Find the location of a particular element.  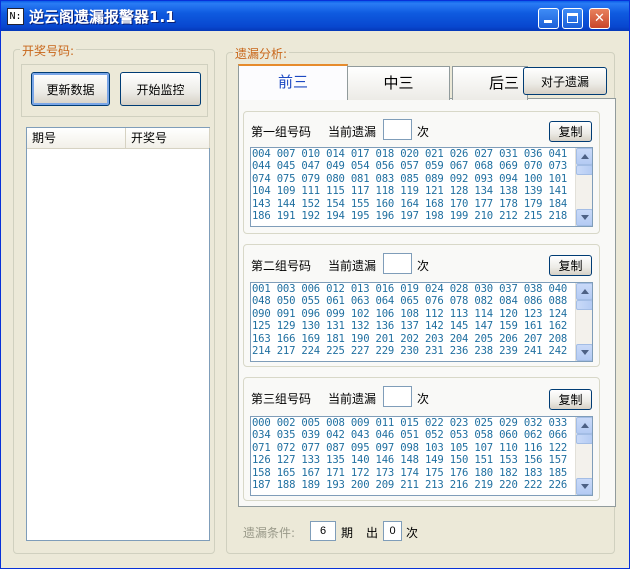

group-one-label: 第一组号码 is located at coordinates (281, 132).